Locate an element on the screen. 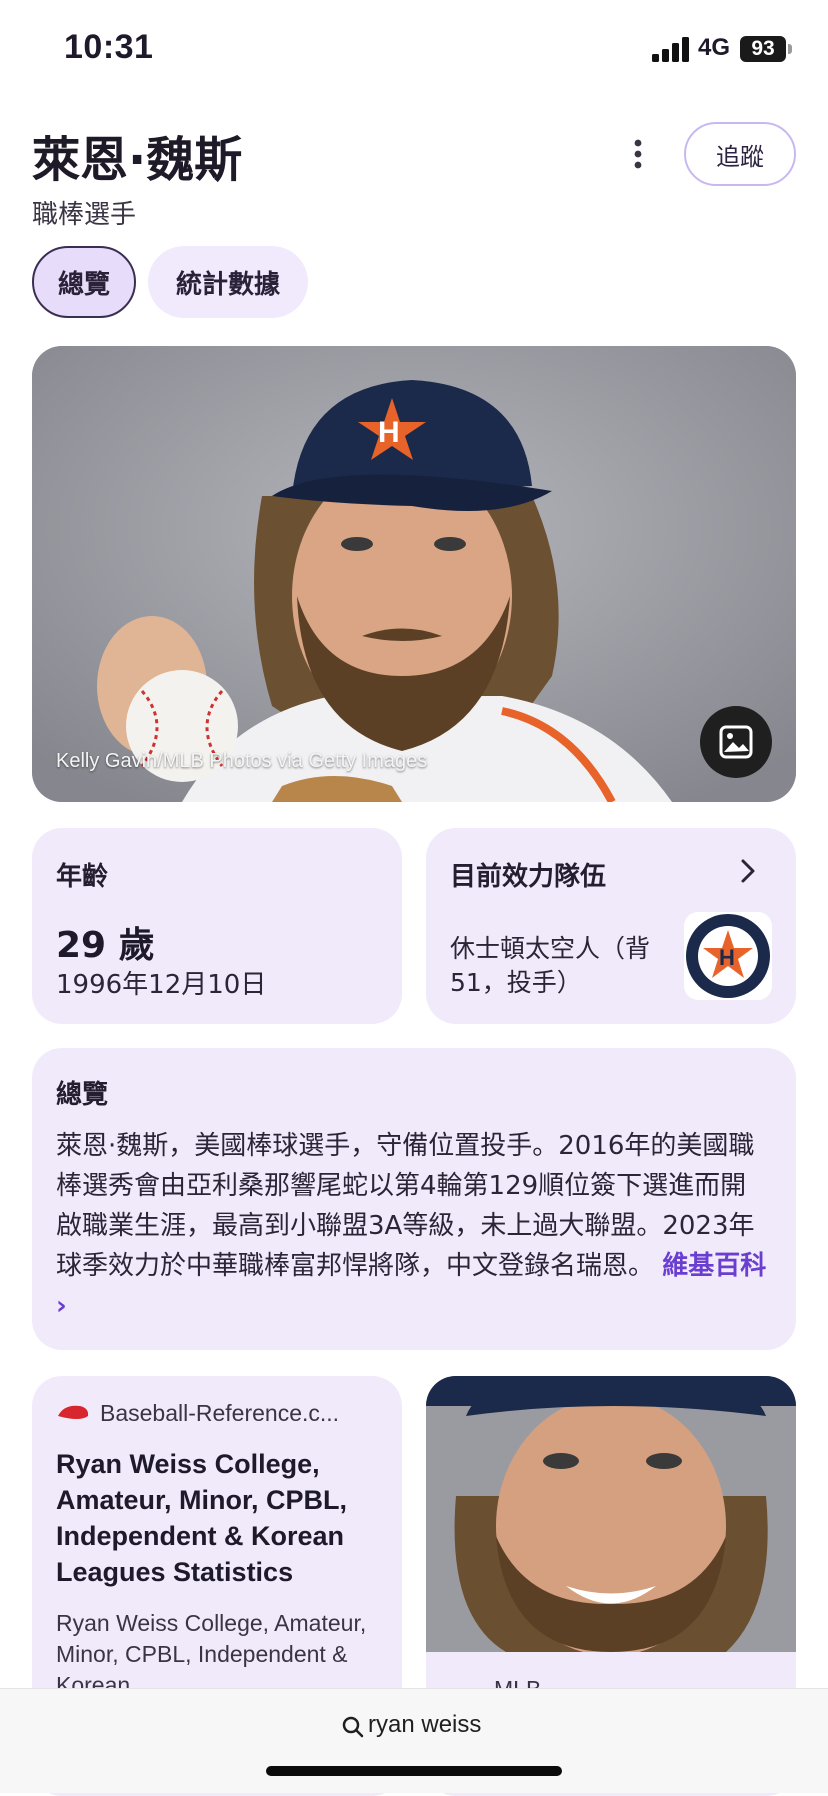 The image size is (828, 1796). tab-overview: 總覽 is located at coordinates (84, 282).